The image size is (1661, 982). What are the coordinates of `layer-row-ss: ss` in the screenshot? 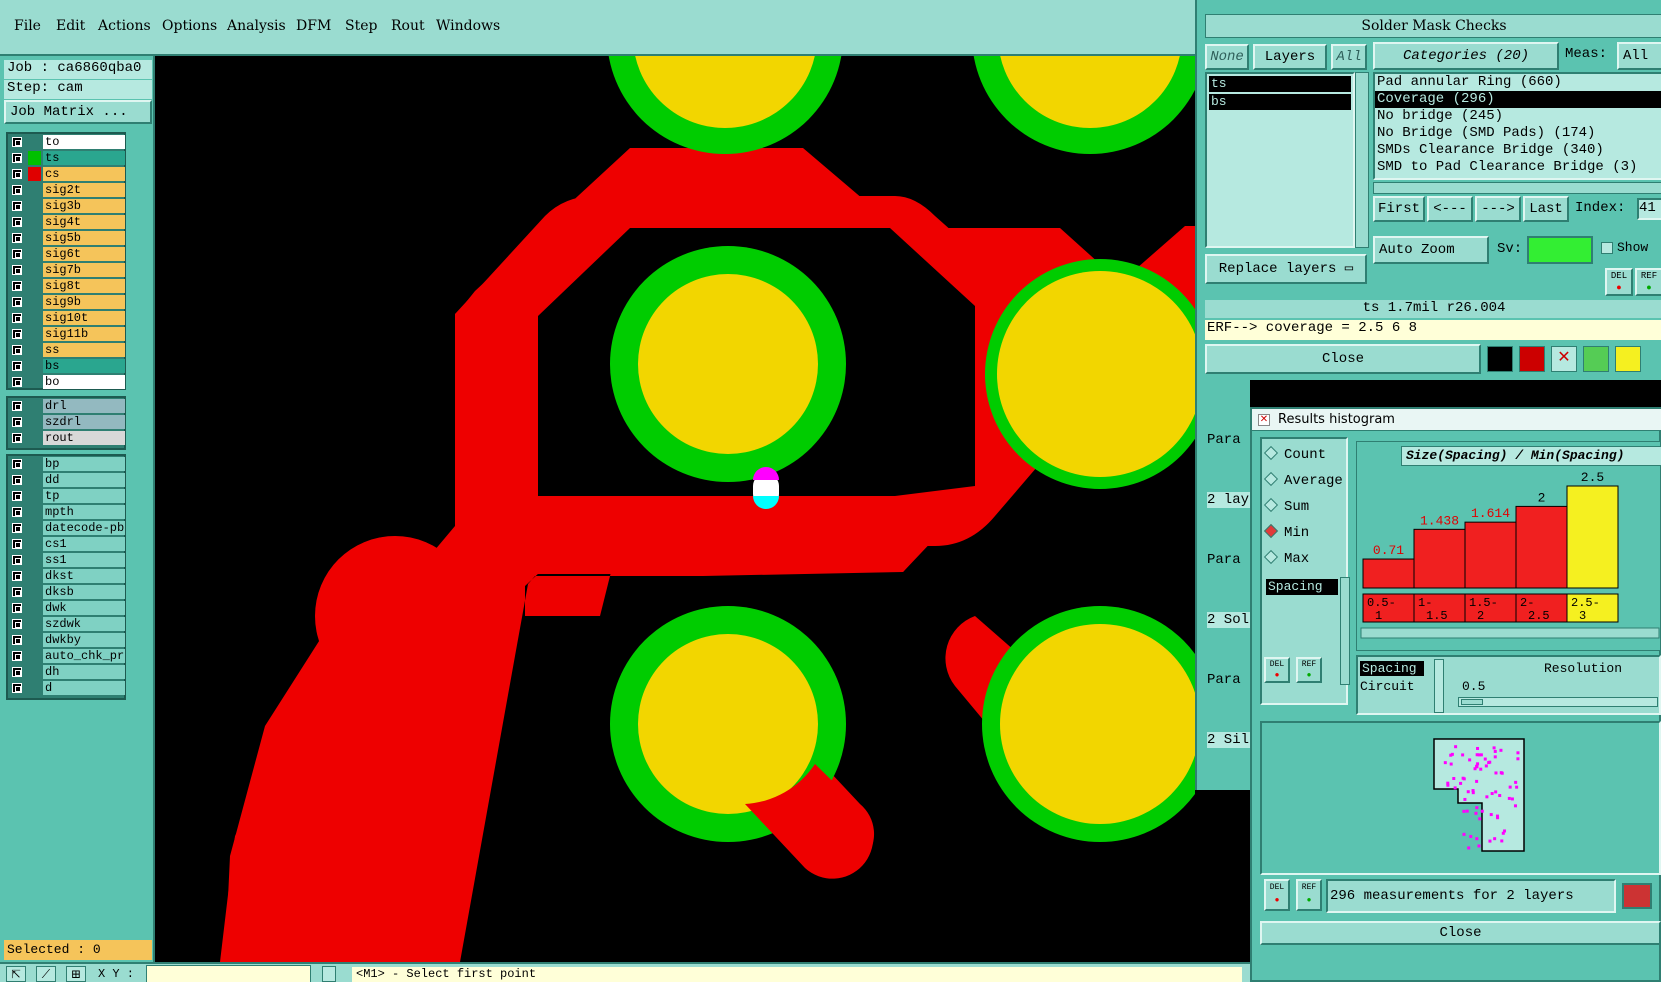 It's located at (66, 350).